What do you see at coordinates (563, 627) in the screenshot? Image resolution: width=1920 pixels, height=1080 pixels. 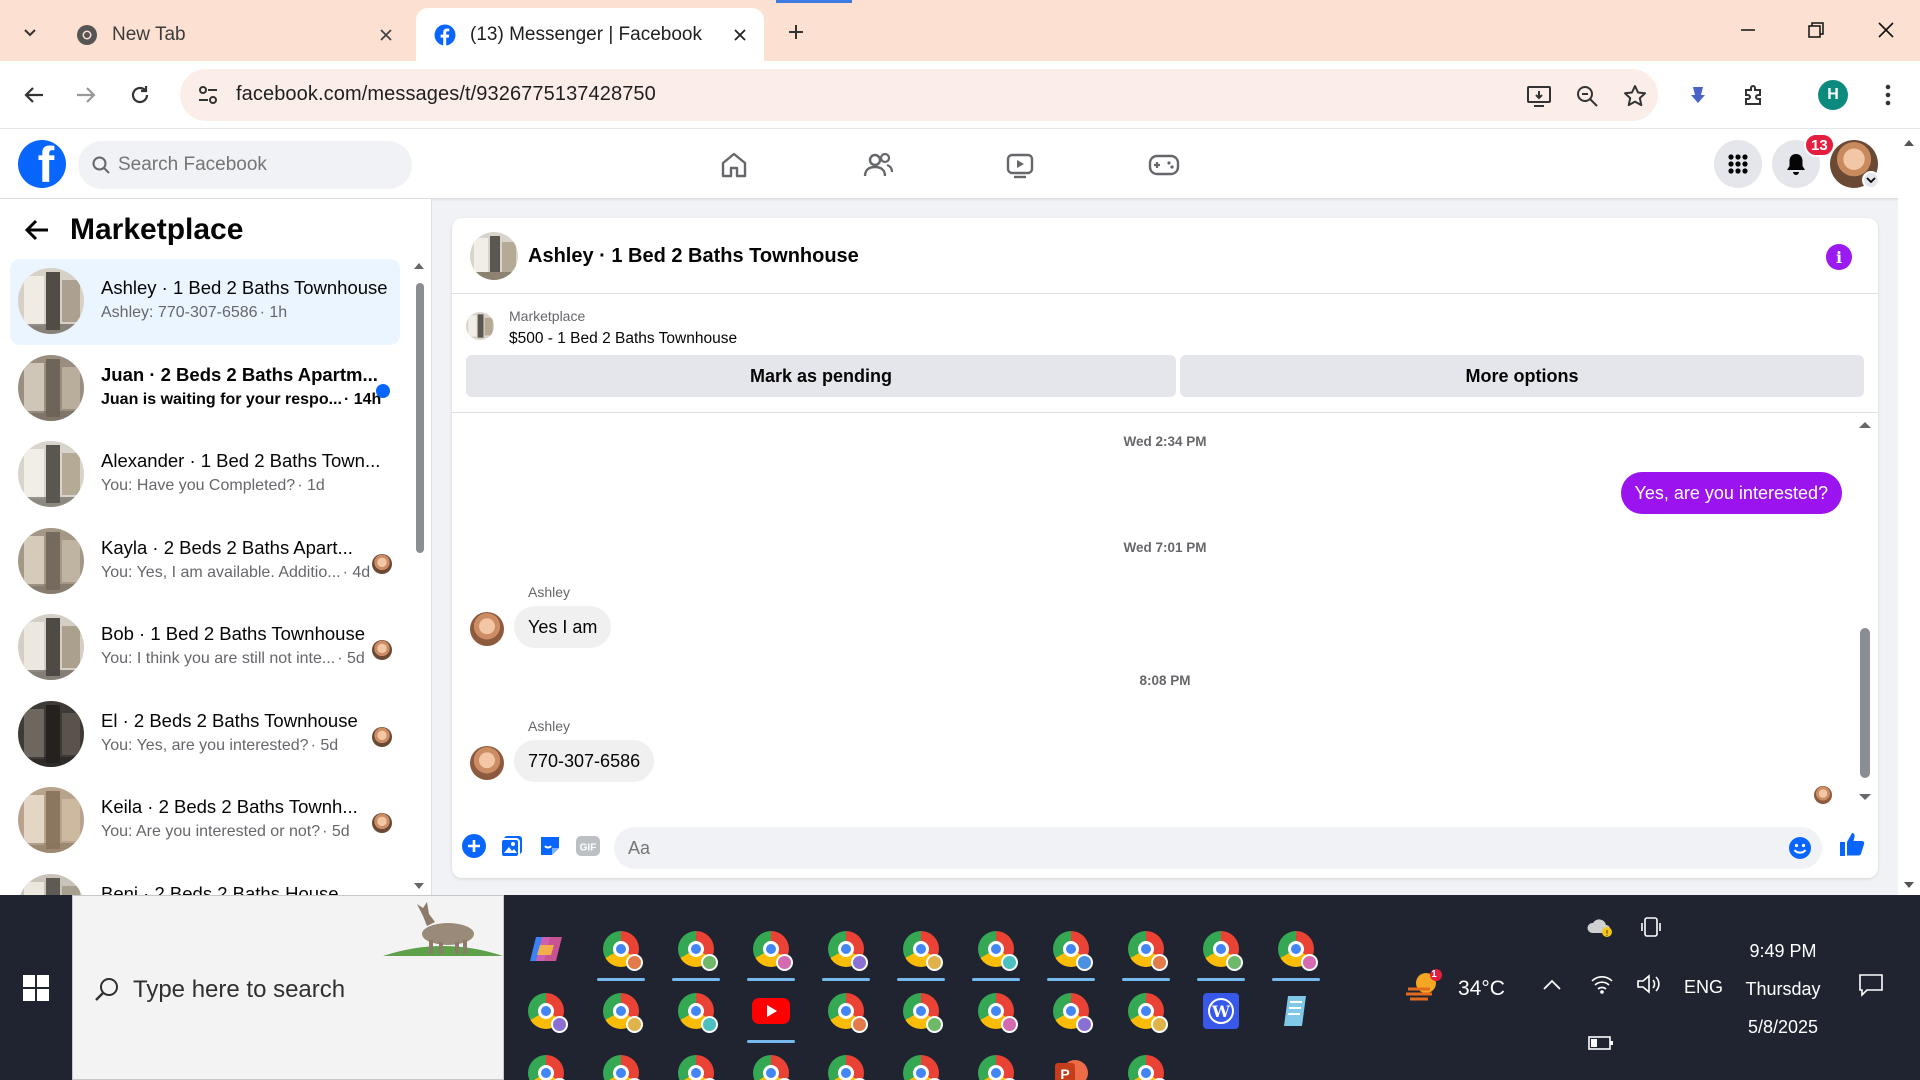 I see `incoming-message: Yes I am` at bounding box center [563, 627].